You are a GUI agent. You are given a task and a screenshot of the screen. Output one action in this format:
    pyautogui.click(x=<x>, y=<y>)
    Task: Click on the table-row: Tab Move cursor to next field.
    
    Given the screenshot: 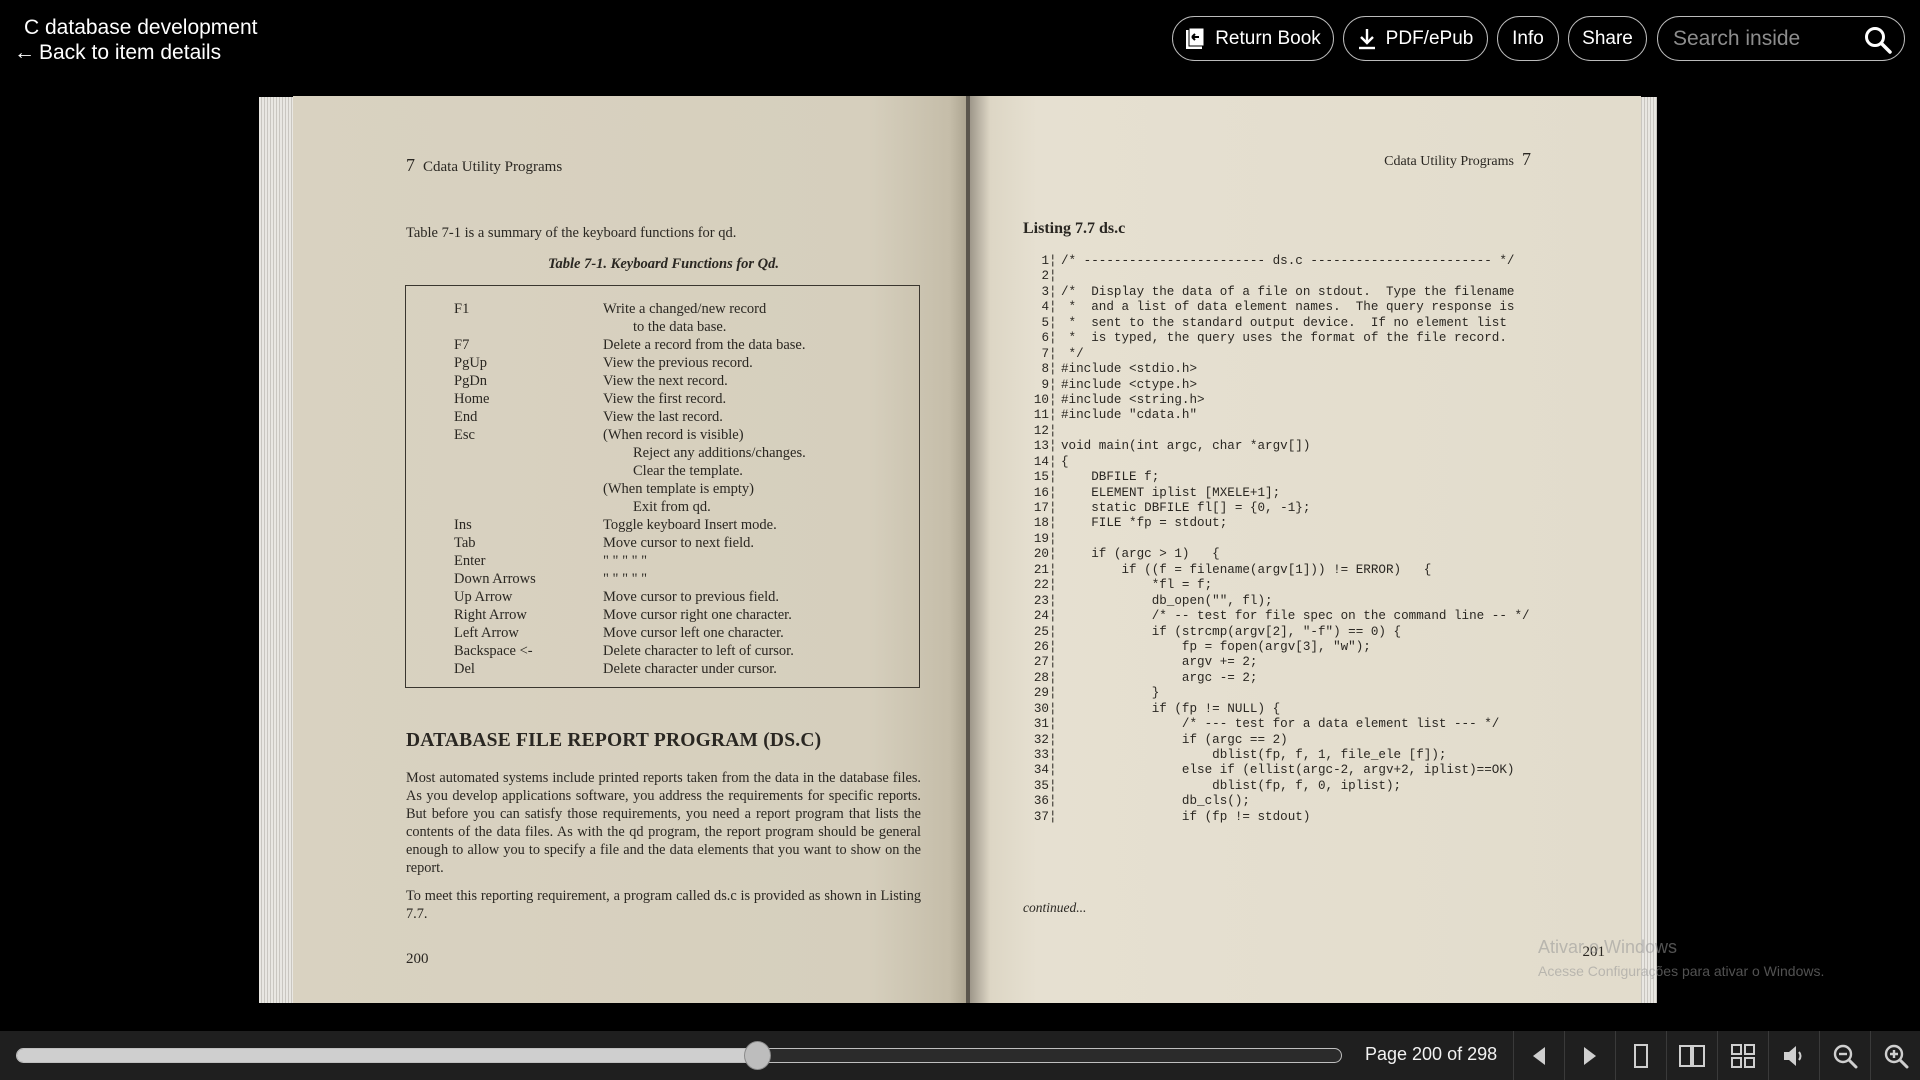 What is the action you would take?
    pyautogui.click(x=662, y=543)
    